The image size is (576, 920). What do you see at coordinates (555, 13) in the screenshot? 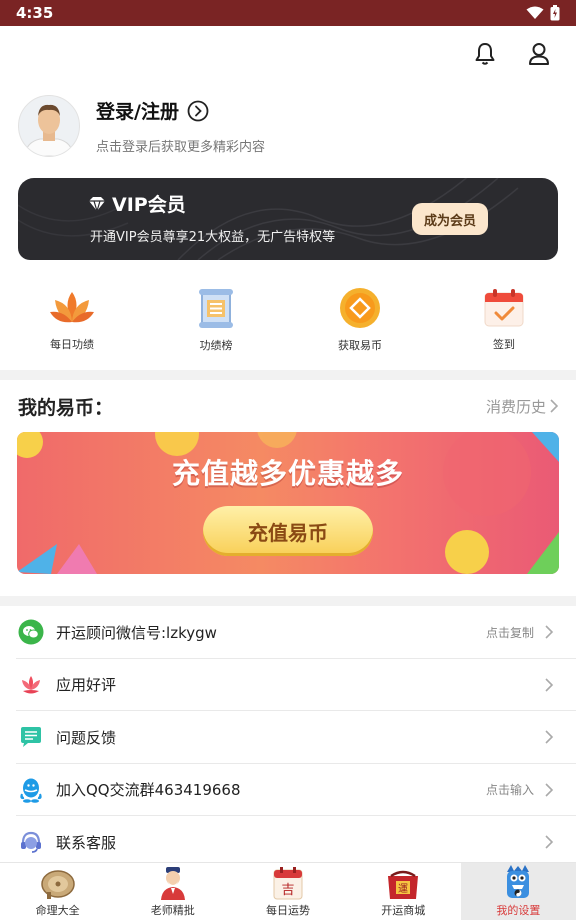
I see `battery-icon` at bounding box center [555, 13].